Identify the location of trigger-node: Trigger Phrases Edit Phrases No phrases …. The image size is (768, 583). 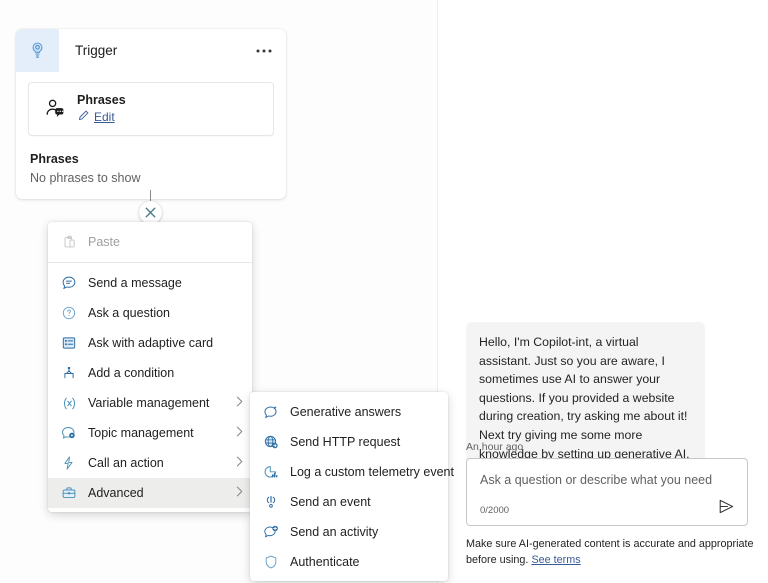
(151, 114).